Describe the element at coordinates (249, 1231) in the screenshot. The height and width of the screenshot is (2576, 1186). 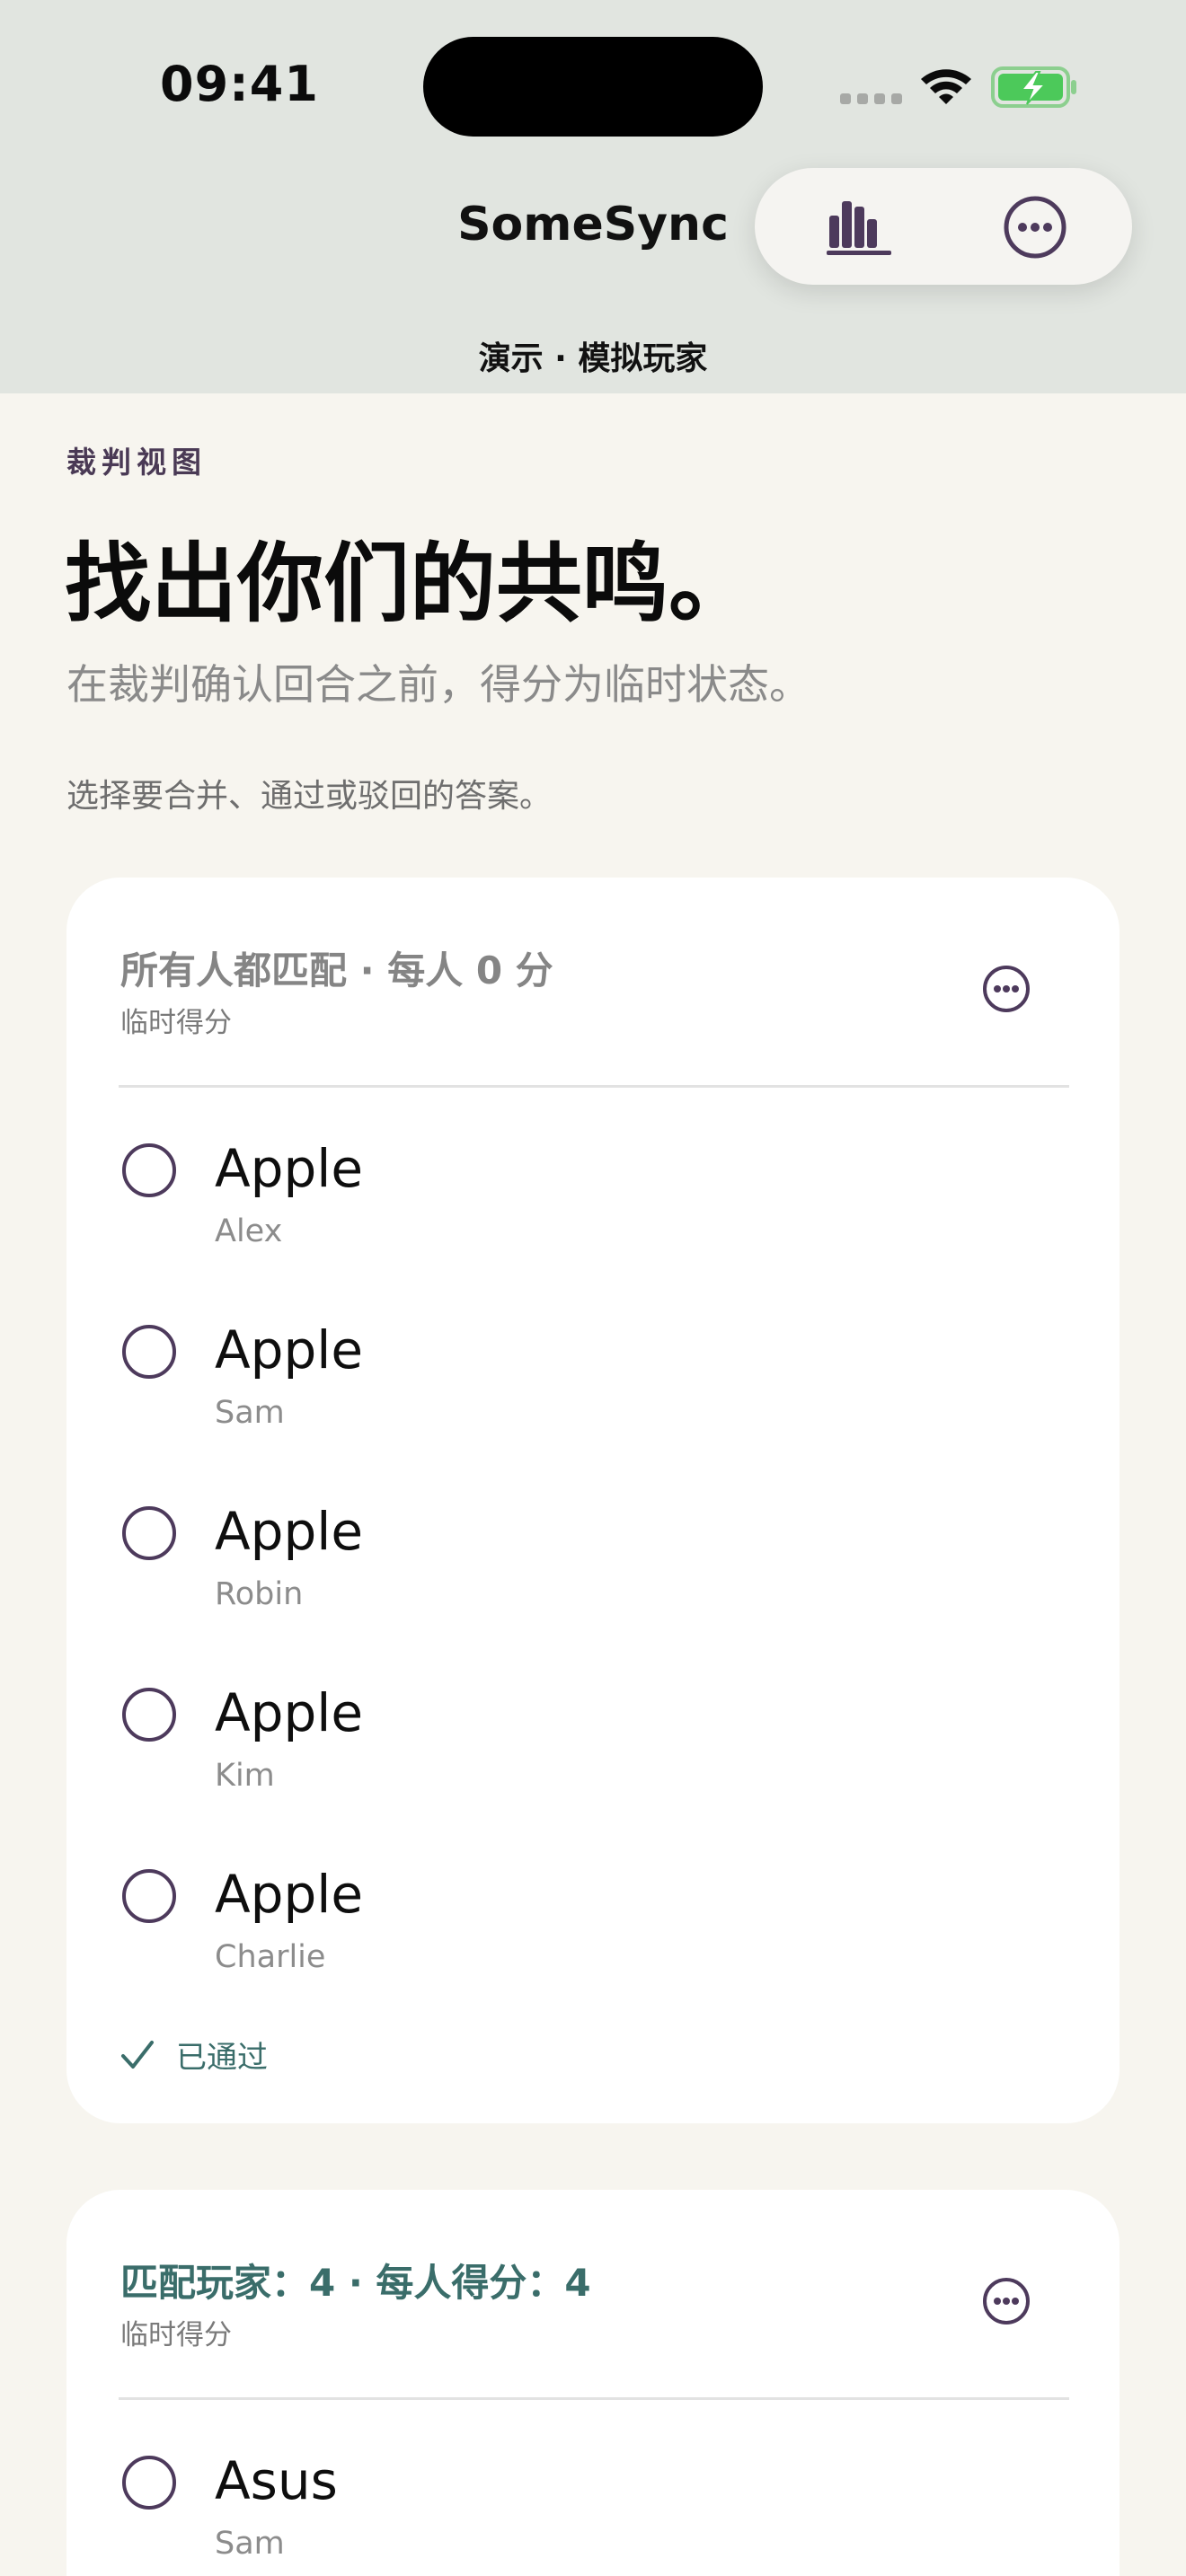
I see `player-name: Alex` at that location.